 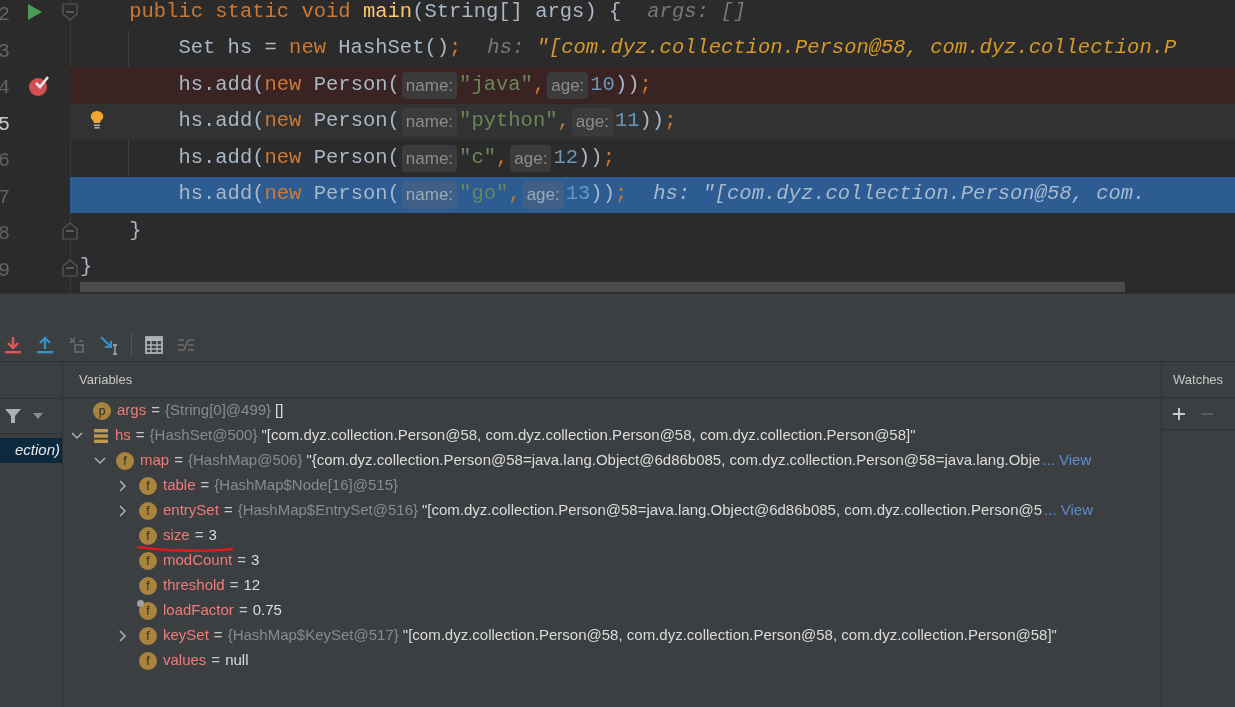 What do you see at coordinates (856, 48) in the screenshot?
I see `inline-debug-value: "[com.dyz.collection.Person@58, com.dyz.collection.P` at bounding box center [856, 48].